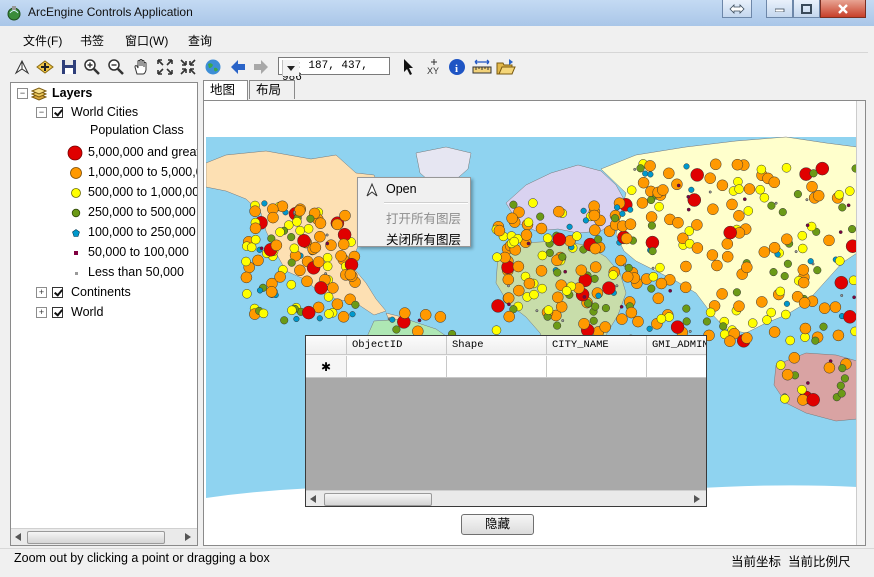 The width and height of the screenshot is (874, 577). I want to click on toc-horizontal-scrollbar, so click(104, 536).